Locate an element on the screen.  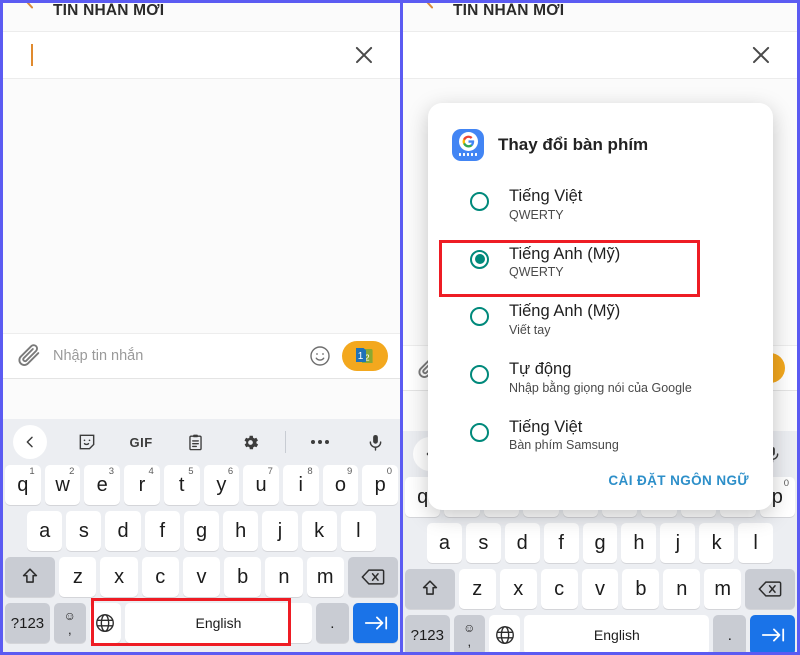
keyboard-option-2: Tiếng Anh (Mỹ) Viết tay is located at coordinates (600, 319).